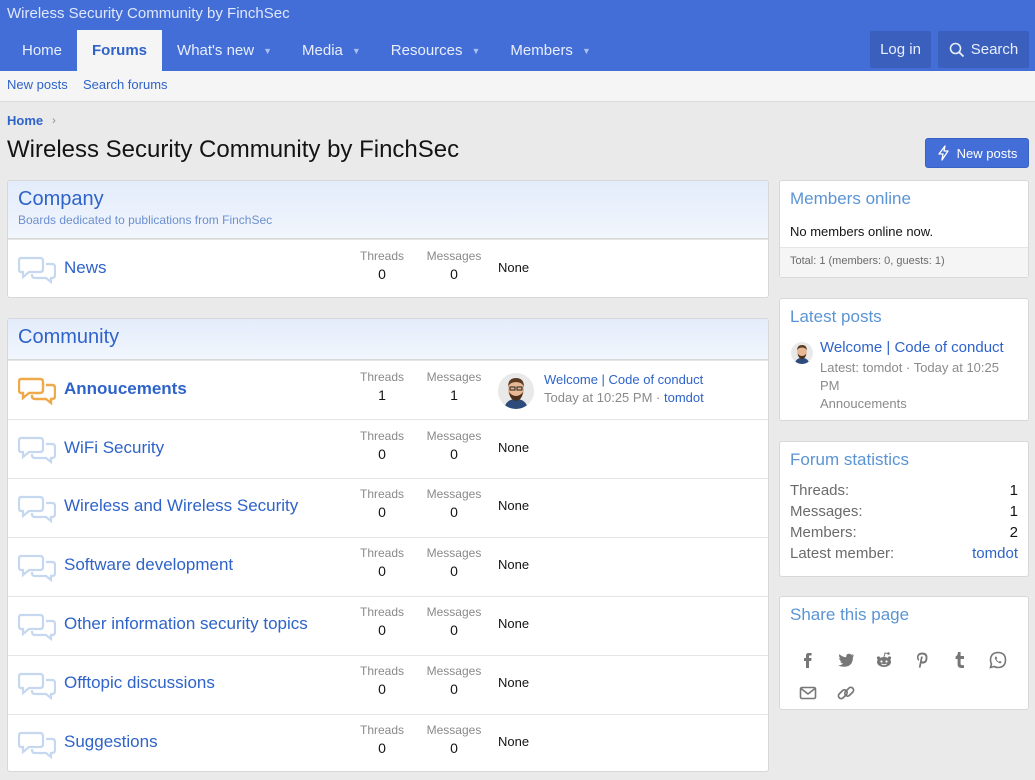  What do you see at coordinates (111, 742) in the screenshot?
I see `forum-title: Suggestions` at bounding box center [111, 742].